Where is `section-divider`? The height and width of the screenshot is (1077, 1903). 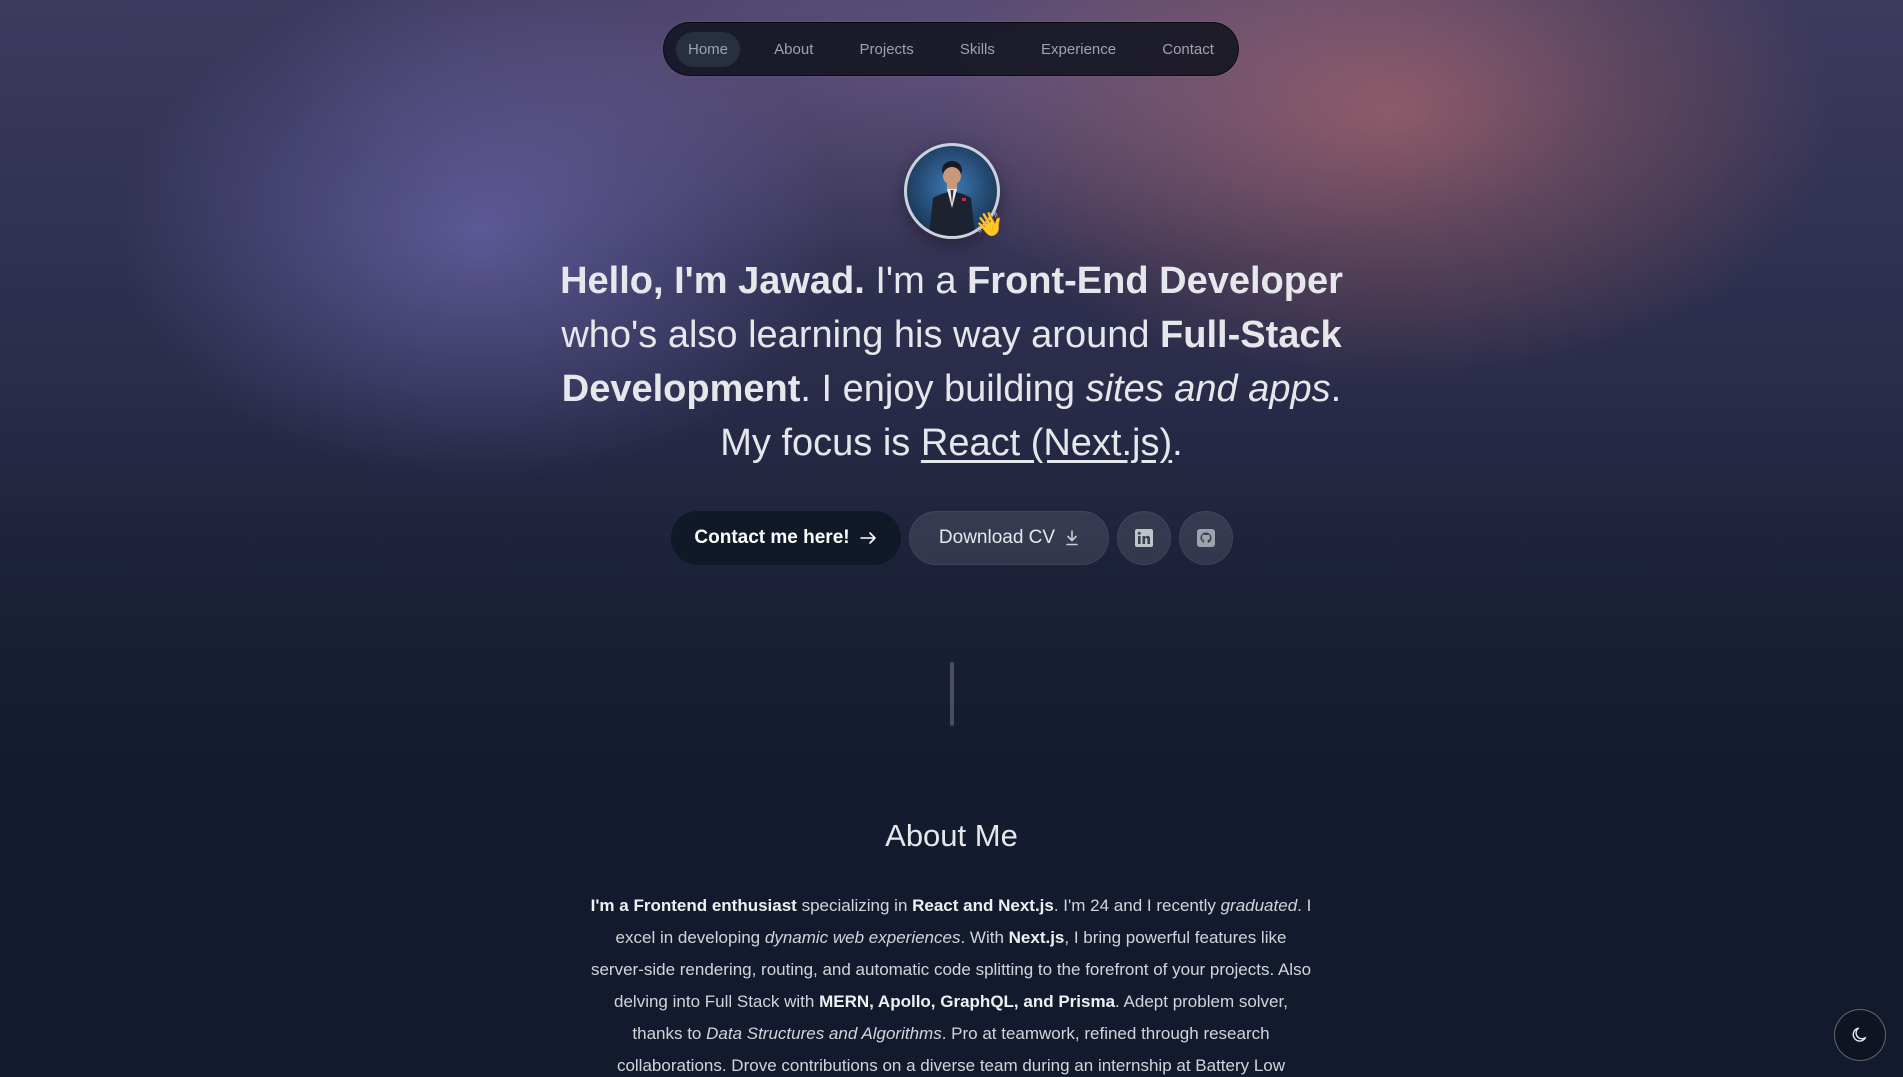 section-divider is located at coordinates (952, 694).